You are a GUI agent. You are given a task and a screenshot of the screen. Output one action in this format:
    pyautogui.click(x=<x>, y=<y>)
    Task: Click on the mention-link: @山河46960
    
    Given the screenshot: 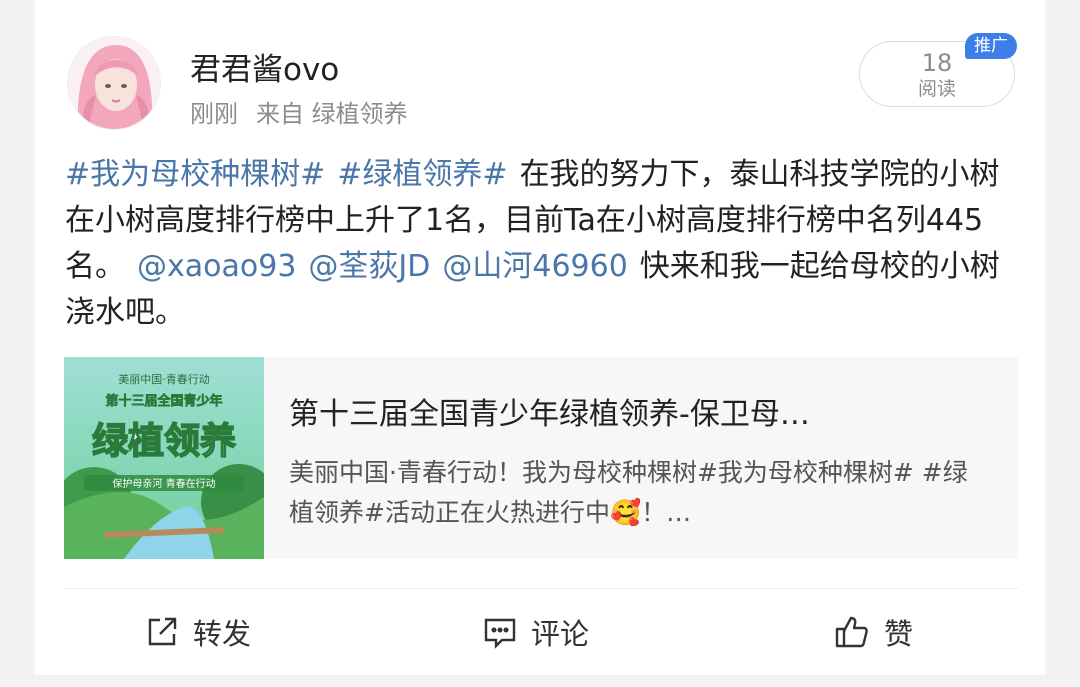 What is the action you would take?
    pyautogui.click(x=534, y=266)
    